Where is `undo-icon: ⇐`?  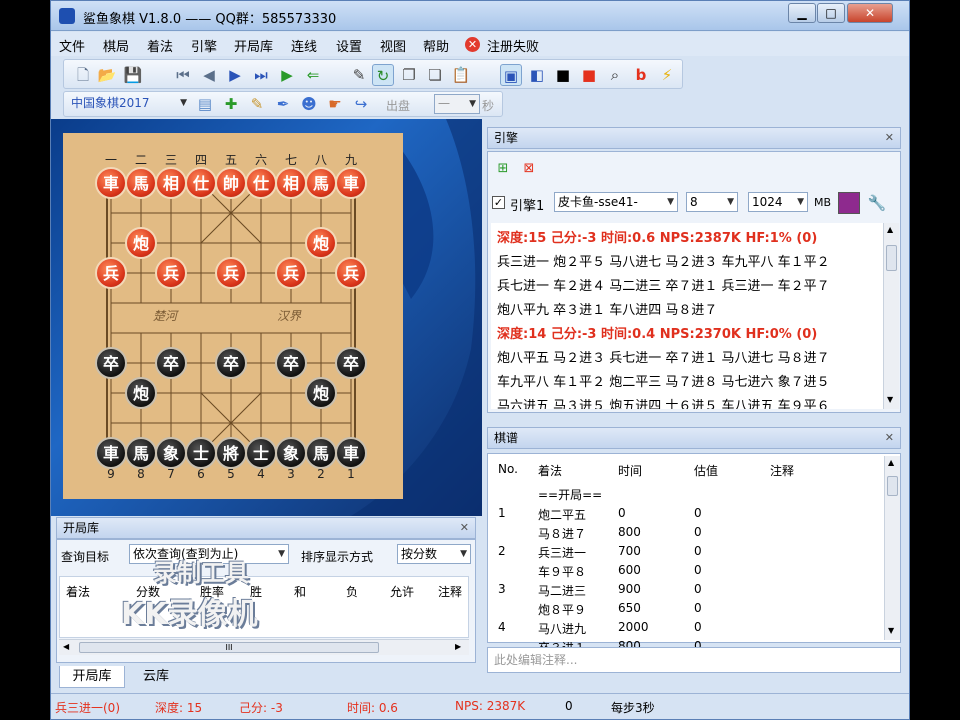 undo-icon: ⇐ is located at coordinates (313, 75).